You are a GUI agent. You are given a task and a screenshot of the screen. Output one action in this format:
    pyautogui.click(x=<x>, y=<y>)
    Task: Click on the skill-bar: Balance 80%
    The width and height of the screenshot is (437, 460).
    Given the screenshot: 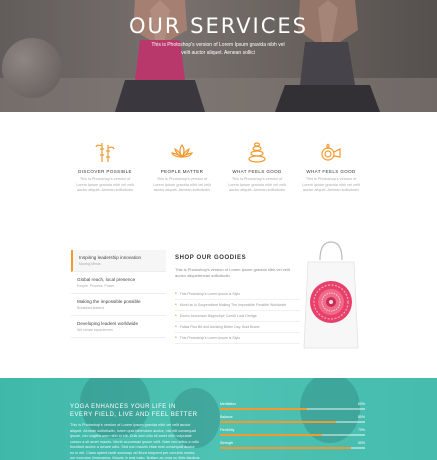 What is the action you would take?
    pyautogui.click(x=292, y=421)
    